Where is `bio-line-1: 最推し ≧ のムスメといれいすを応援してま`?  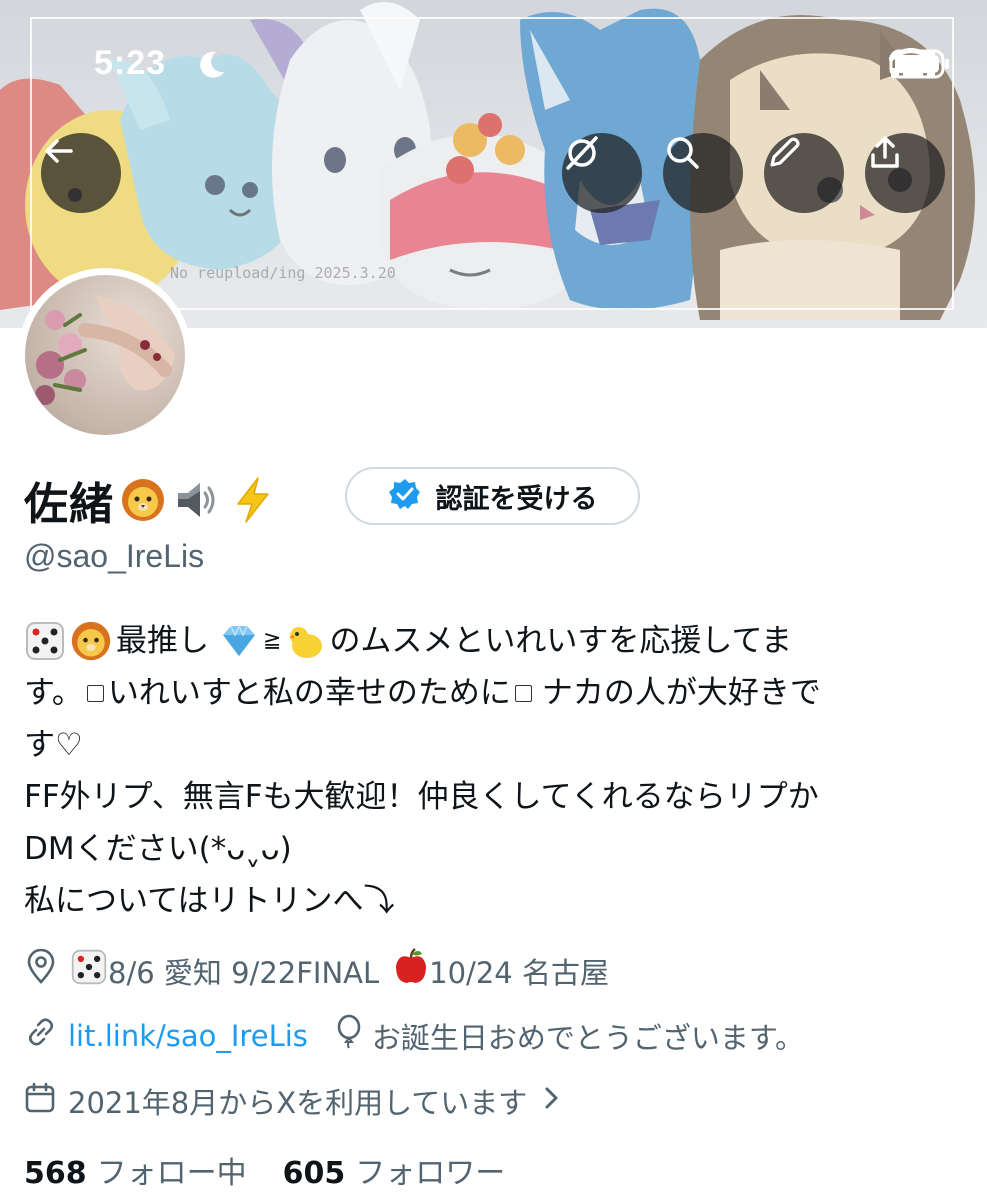
bio-line-1: 最推し ≧ のムスメといれいすを応援してま is located at coordinates (496, 641).